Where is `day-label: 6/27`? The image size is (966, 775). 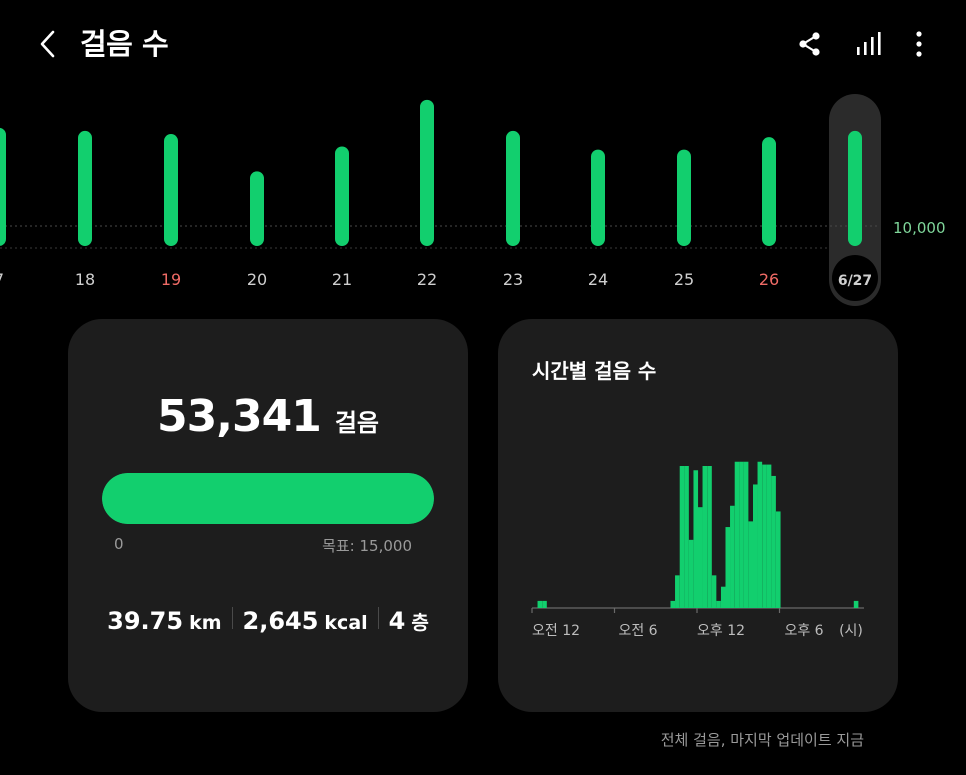 day-label: 6/27 is located at coordinates (855, 281).